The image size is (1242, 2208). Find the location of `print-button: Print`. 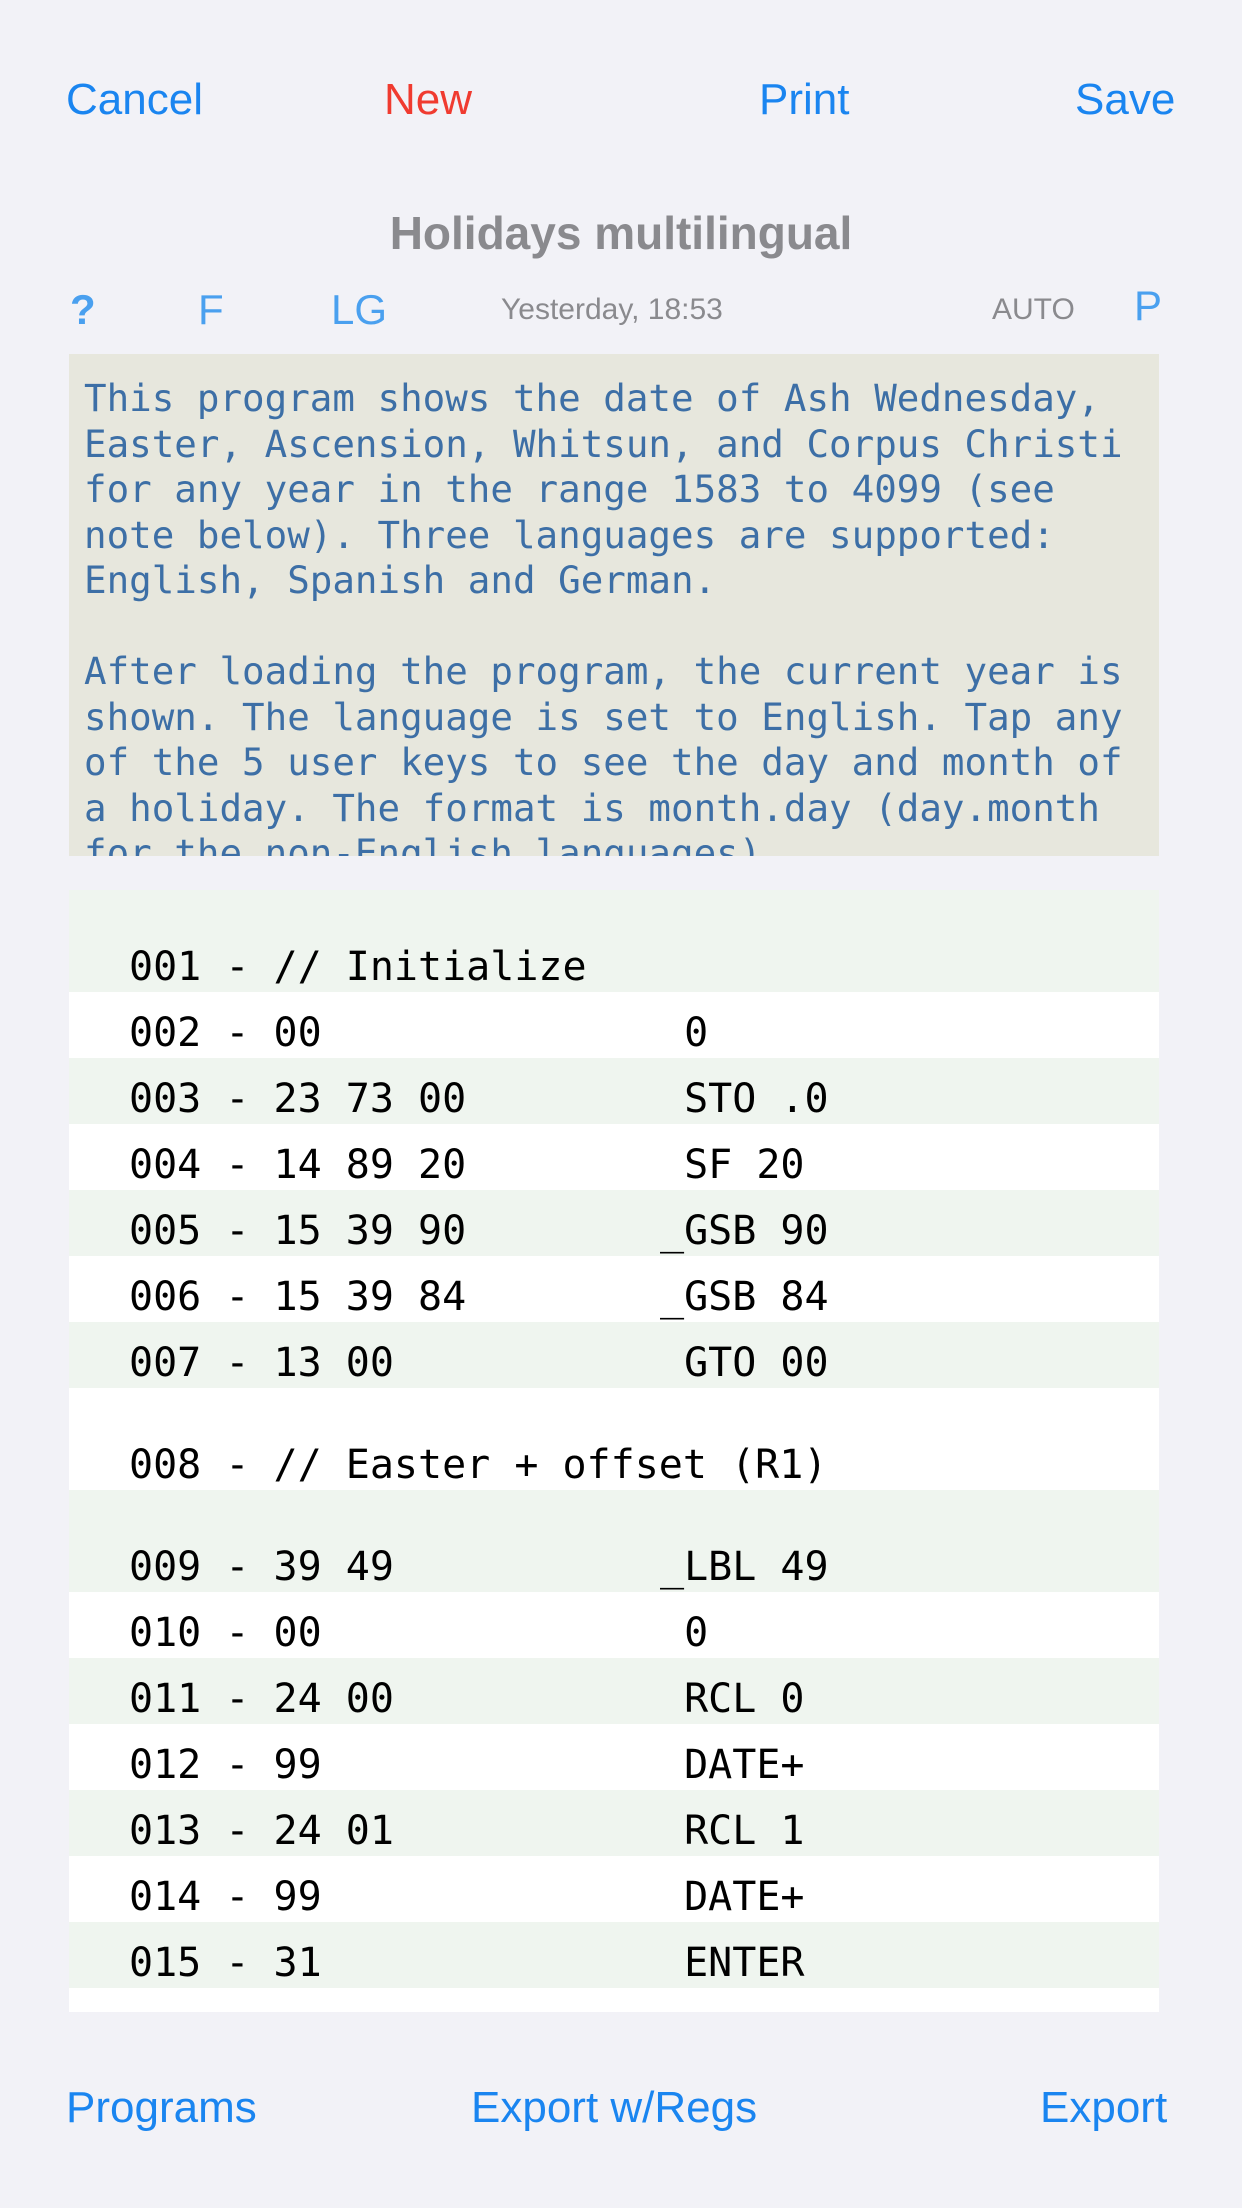

print-button: Print is located at coordinates (804, 100).